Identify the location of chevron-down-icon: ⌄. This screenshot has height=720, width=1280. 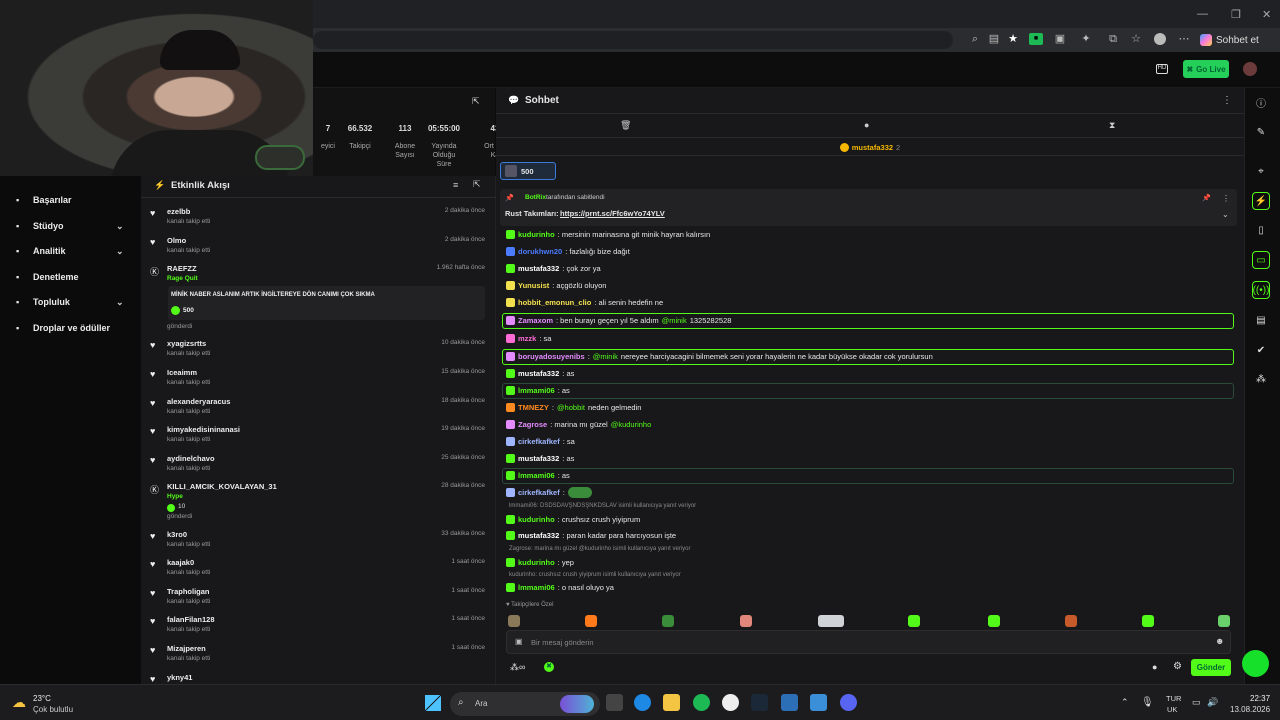
(1225, 214).